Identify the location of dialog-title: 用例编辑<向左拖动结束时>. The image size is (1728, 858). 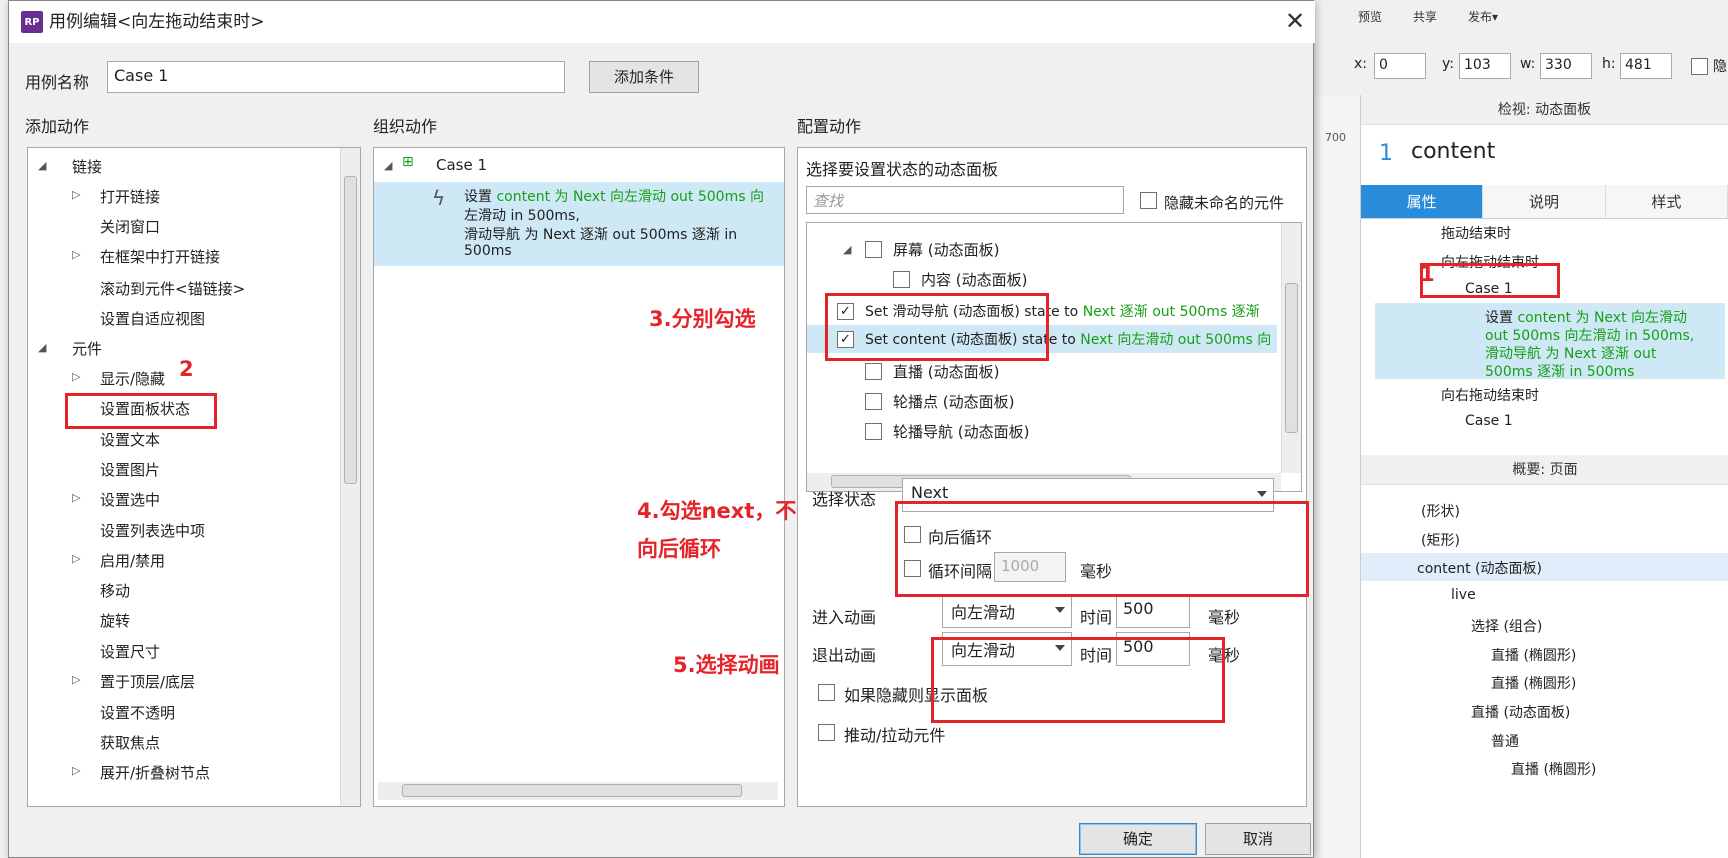
(662, 22).